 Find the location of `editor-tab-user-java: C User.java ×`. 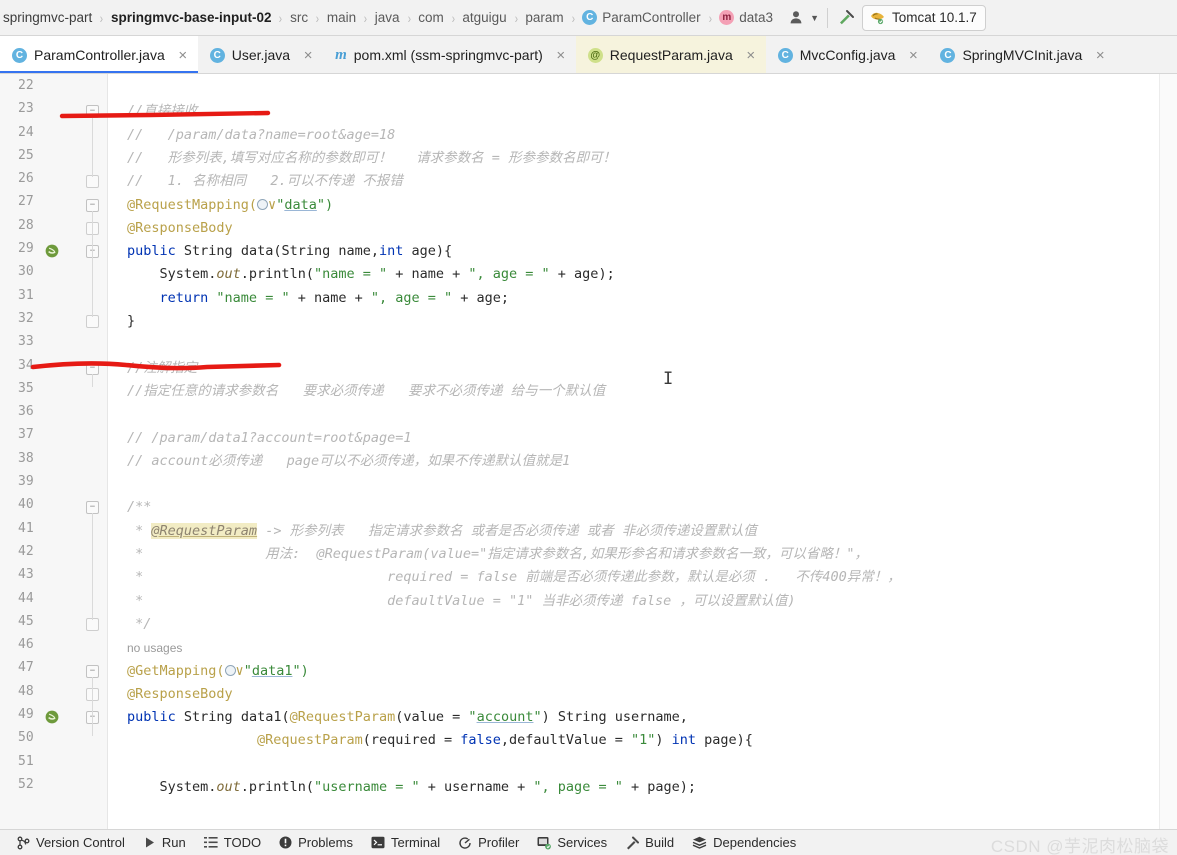

editor-tab-user-java: C User.java × is located at coordinates (260, 54).